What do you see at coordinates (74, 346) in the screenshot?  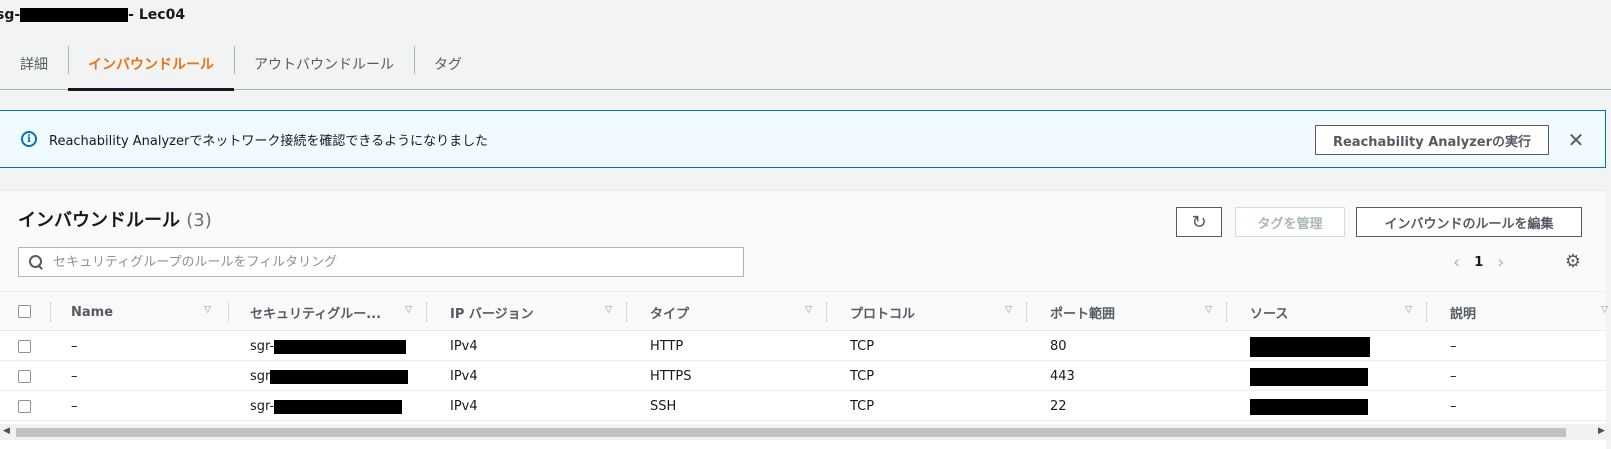 I see `cell-name: –` at bounding box center [74, 346].